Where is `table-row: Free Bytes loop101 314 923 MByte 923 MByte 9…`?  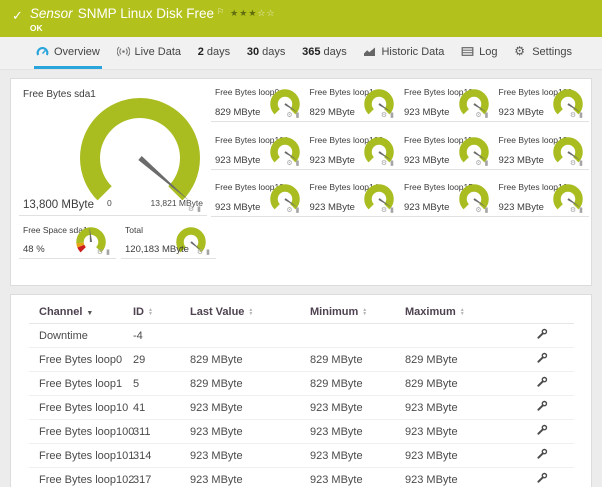
table-row: Free Bytes loop101 314 923 MByte 923 MByte 9… is located at coordinates (301, 455).